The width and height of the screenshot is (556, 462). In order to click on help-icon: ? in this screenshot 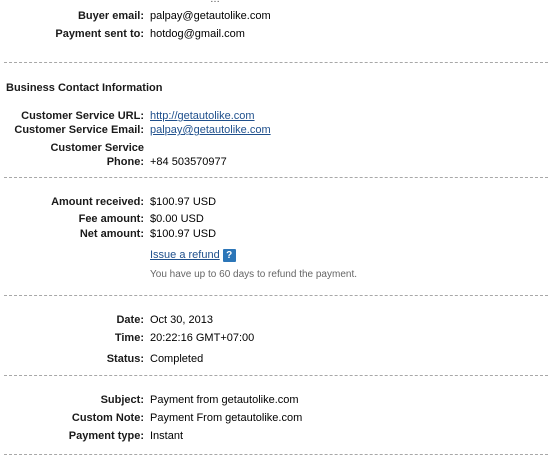, I will do `click(229, 255)`.